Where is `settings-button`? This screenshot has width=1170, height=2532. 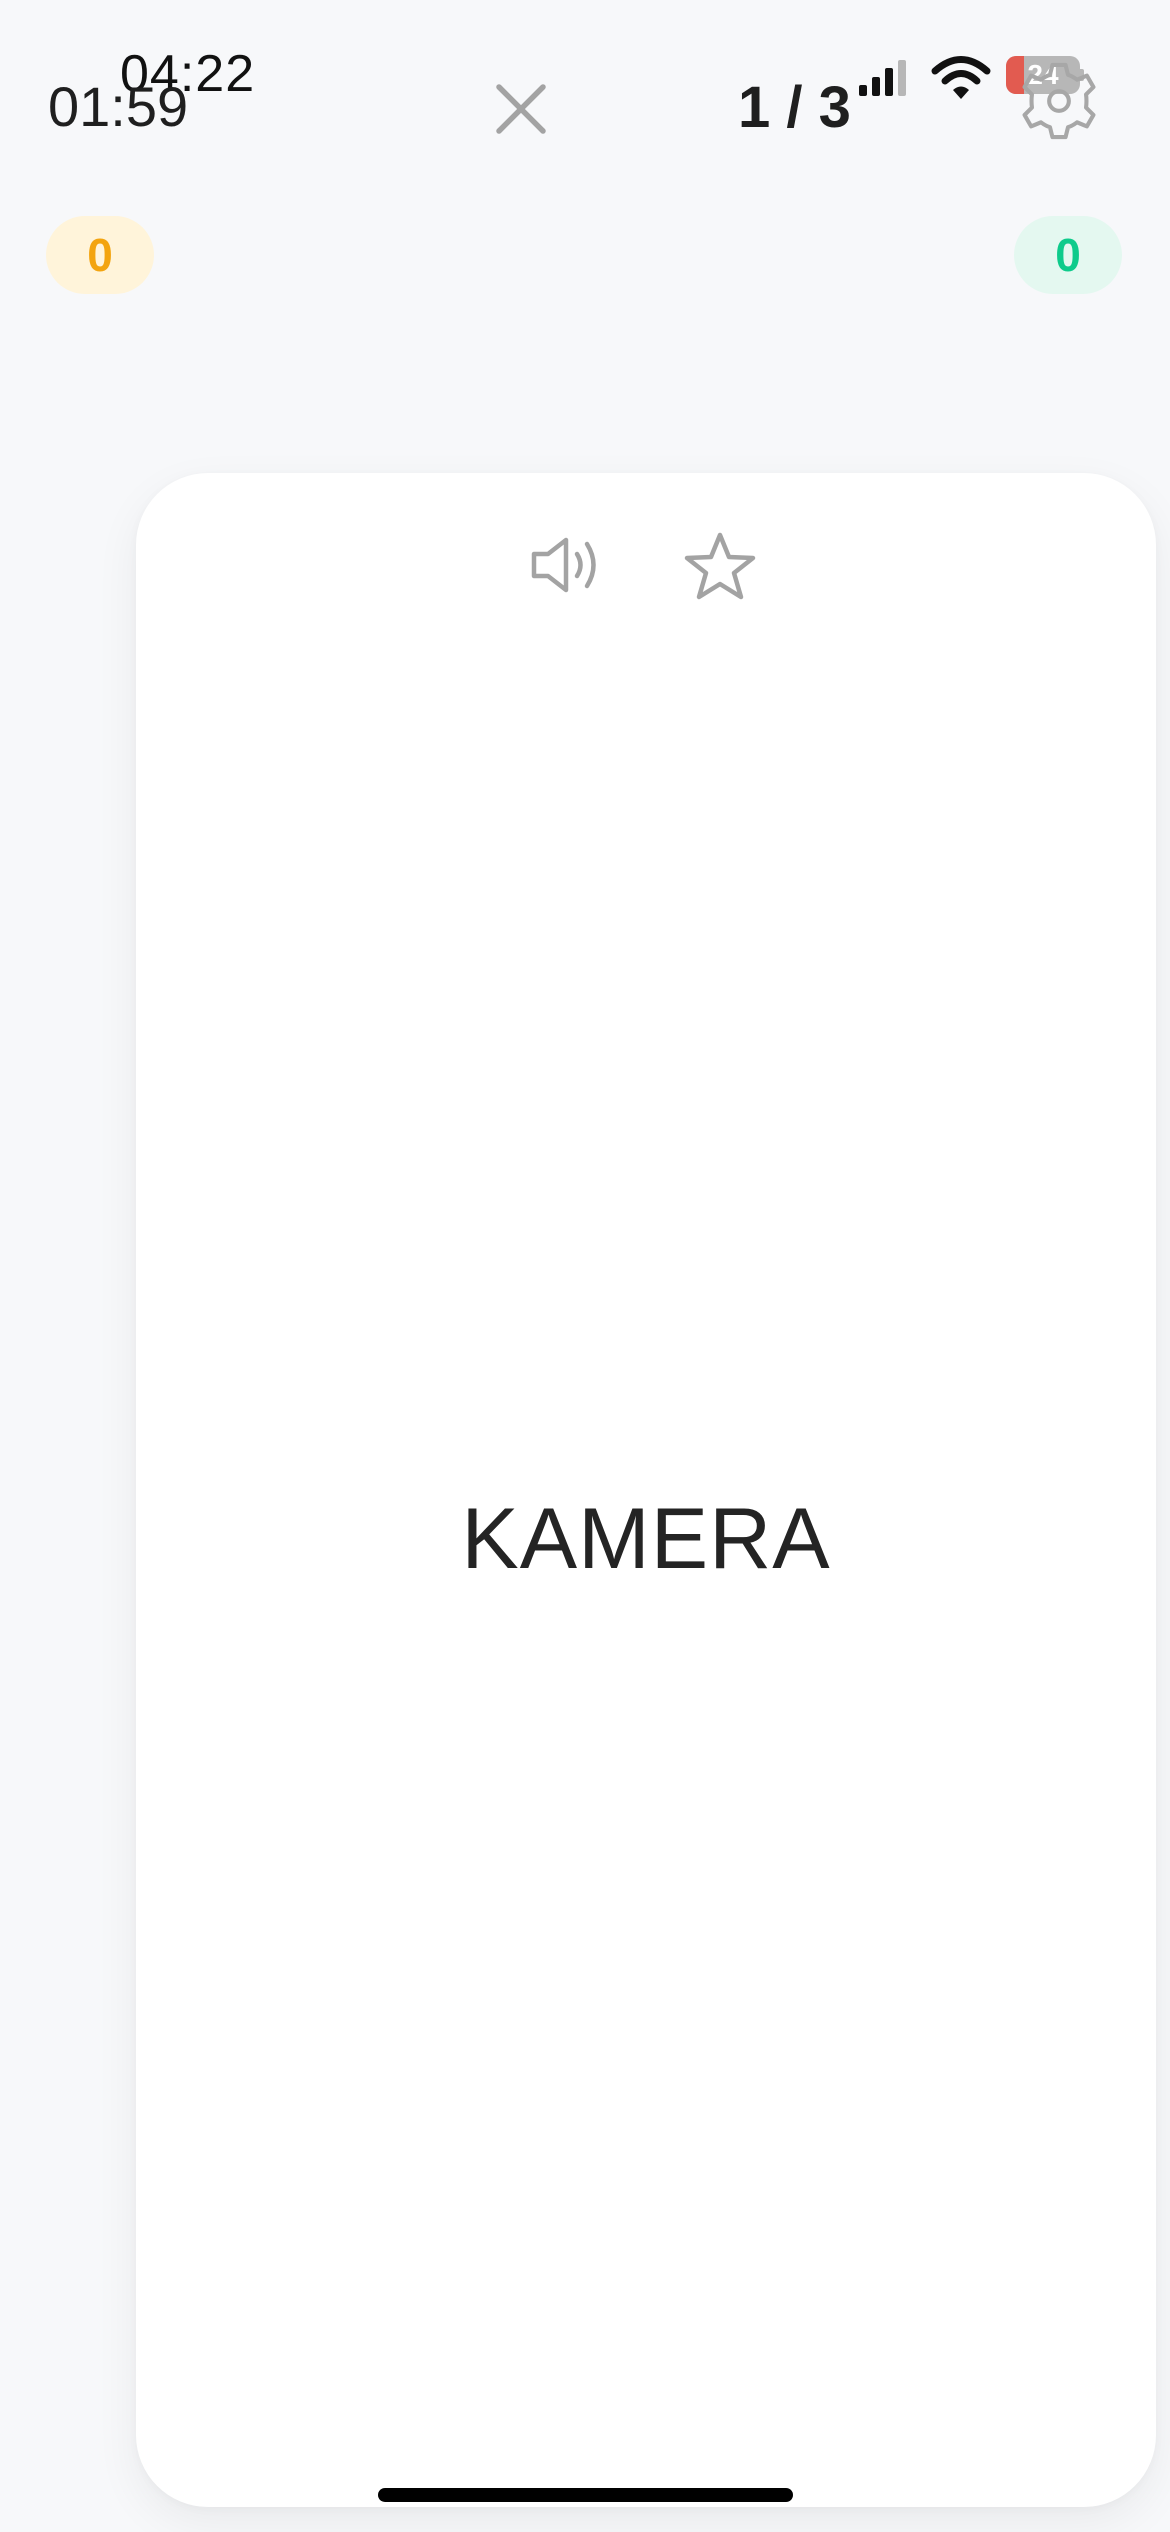
settings-button is located at coordinates (1059, 101).